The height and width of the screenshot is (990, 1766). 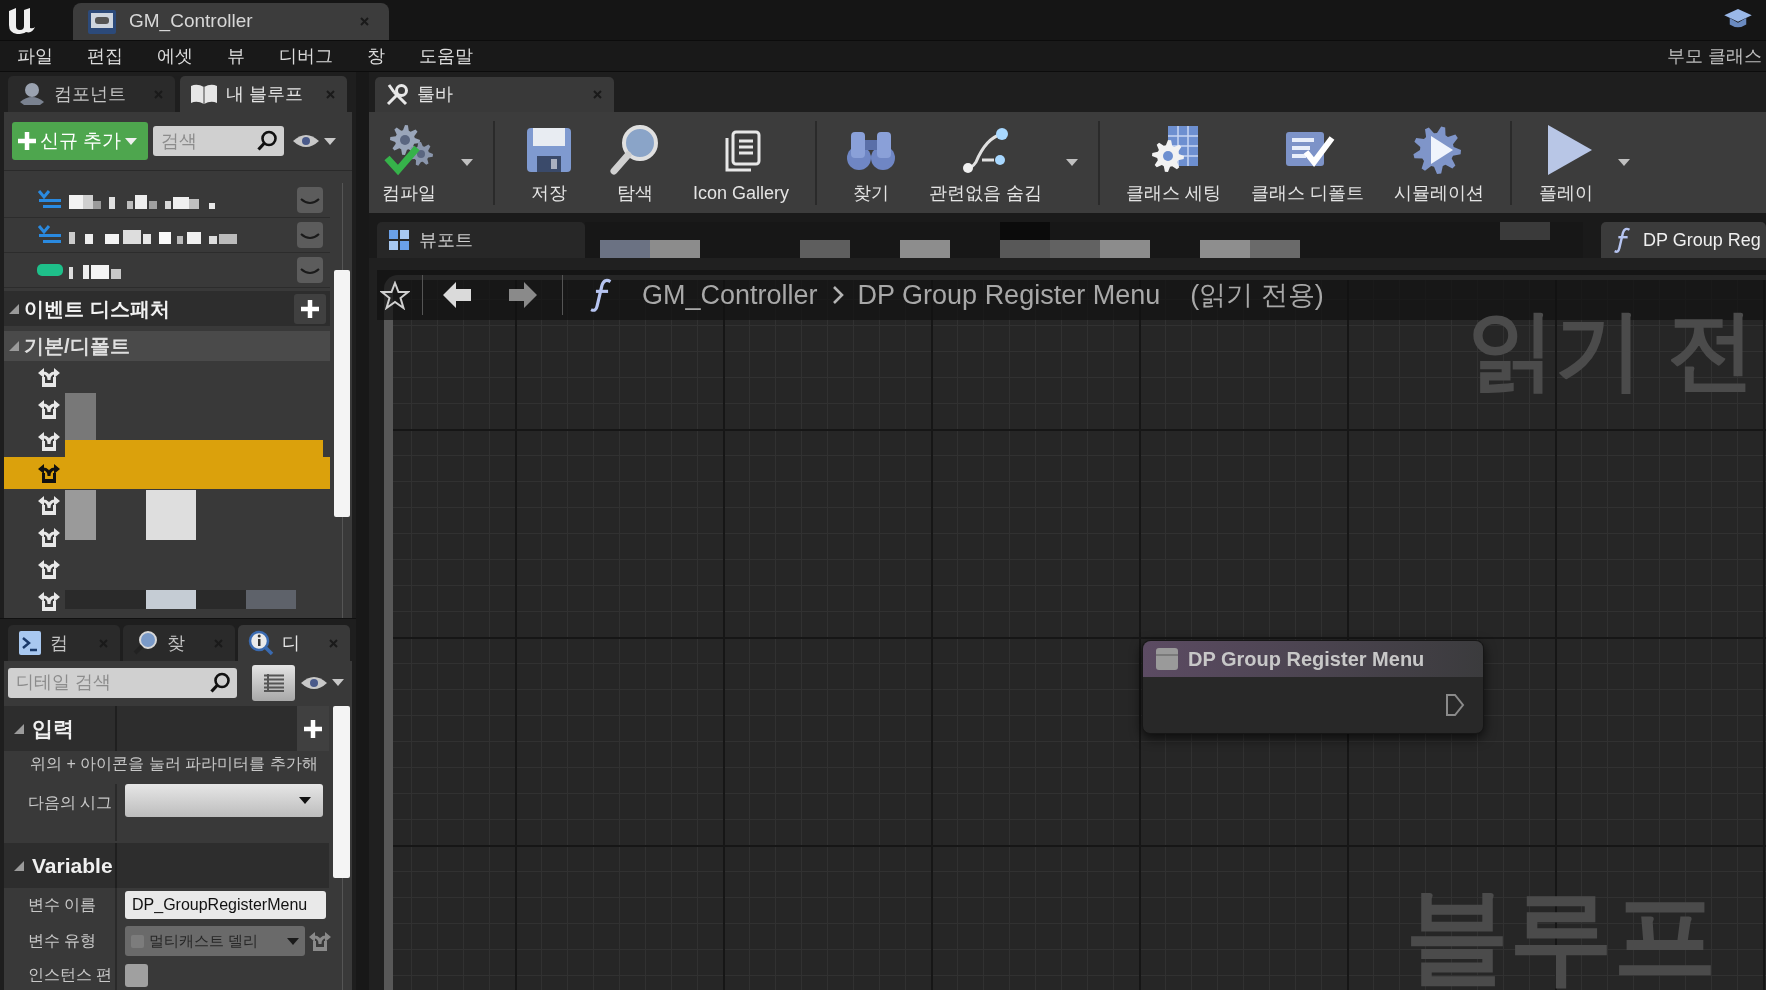 I want to click on tools-icon, so click(x=397, y=94).